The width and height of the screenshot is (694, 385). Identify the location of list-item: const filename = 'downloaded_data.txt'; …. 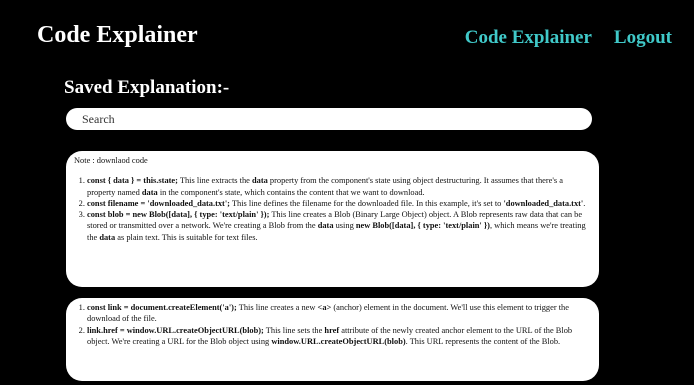
(338, 203).